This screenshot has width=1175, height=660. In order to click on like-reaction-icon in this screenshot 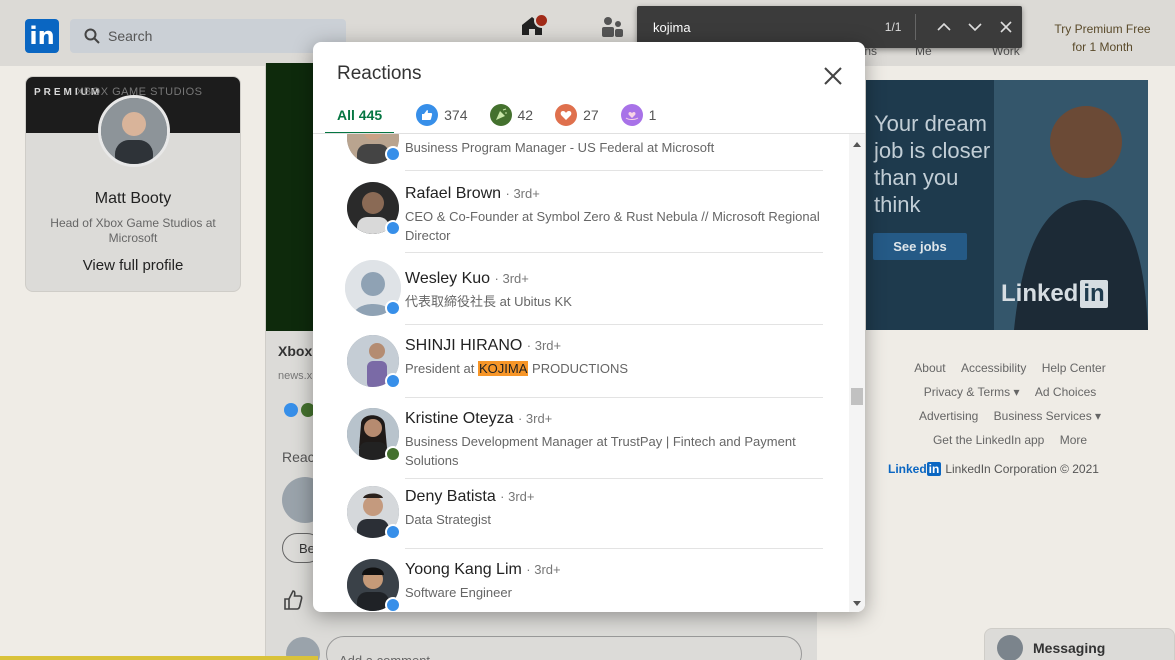, I will do `click(291, 410)`.